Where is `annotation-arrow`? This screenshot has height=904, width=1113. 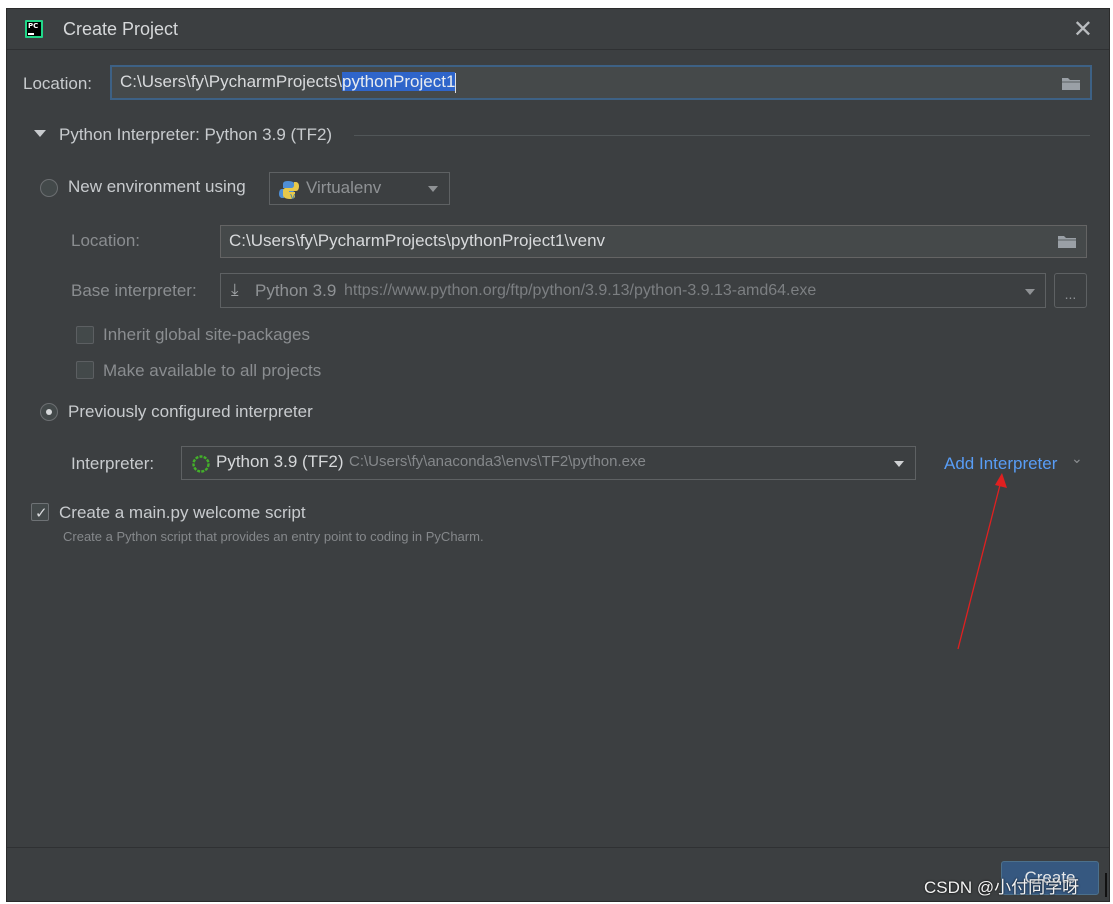 annotation-arrow is located at coordinates (982, 561).